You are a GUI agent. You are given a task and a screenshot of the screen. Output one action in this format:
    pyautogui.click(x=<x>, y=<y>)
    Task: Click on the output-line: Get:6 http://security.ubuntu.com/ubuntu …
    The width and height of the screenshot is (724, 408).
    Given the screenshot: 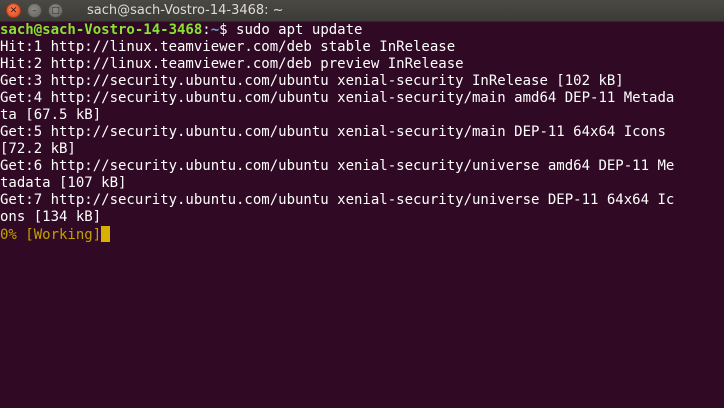 What is the action you would take?
    pyautogui.click(x=337, y=166)
    